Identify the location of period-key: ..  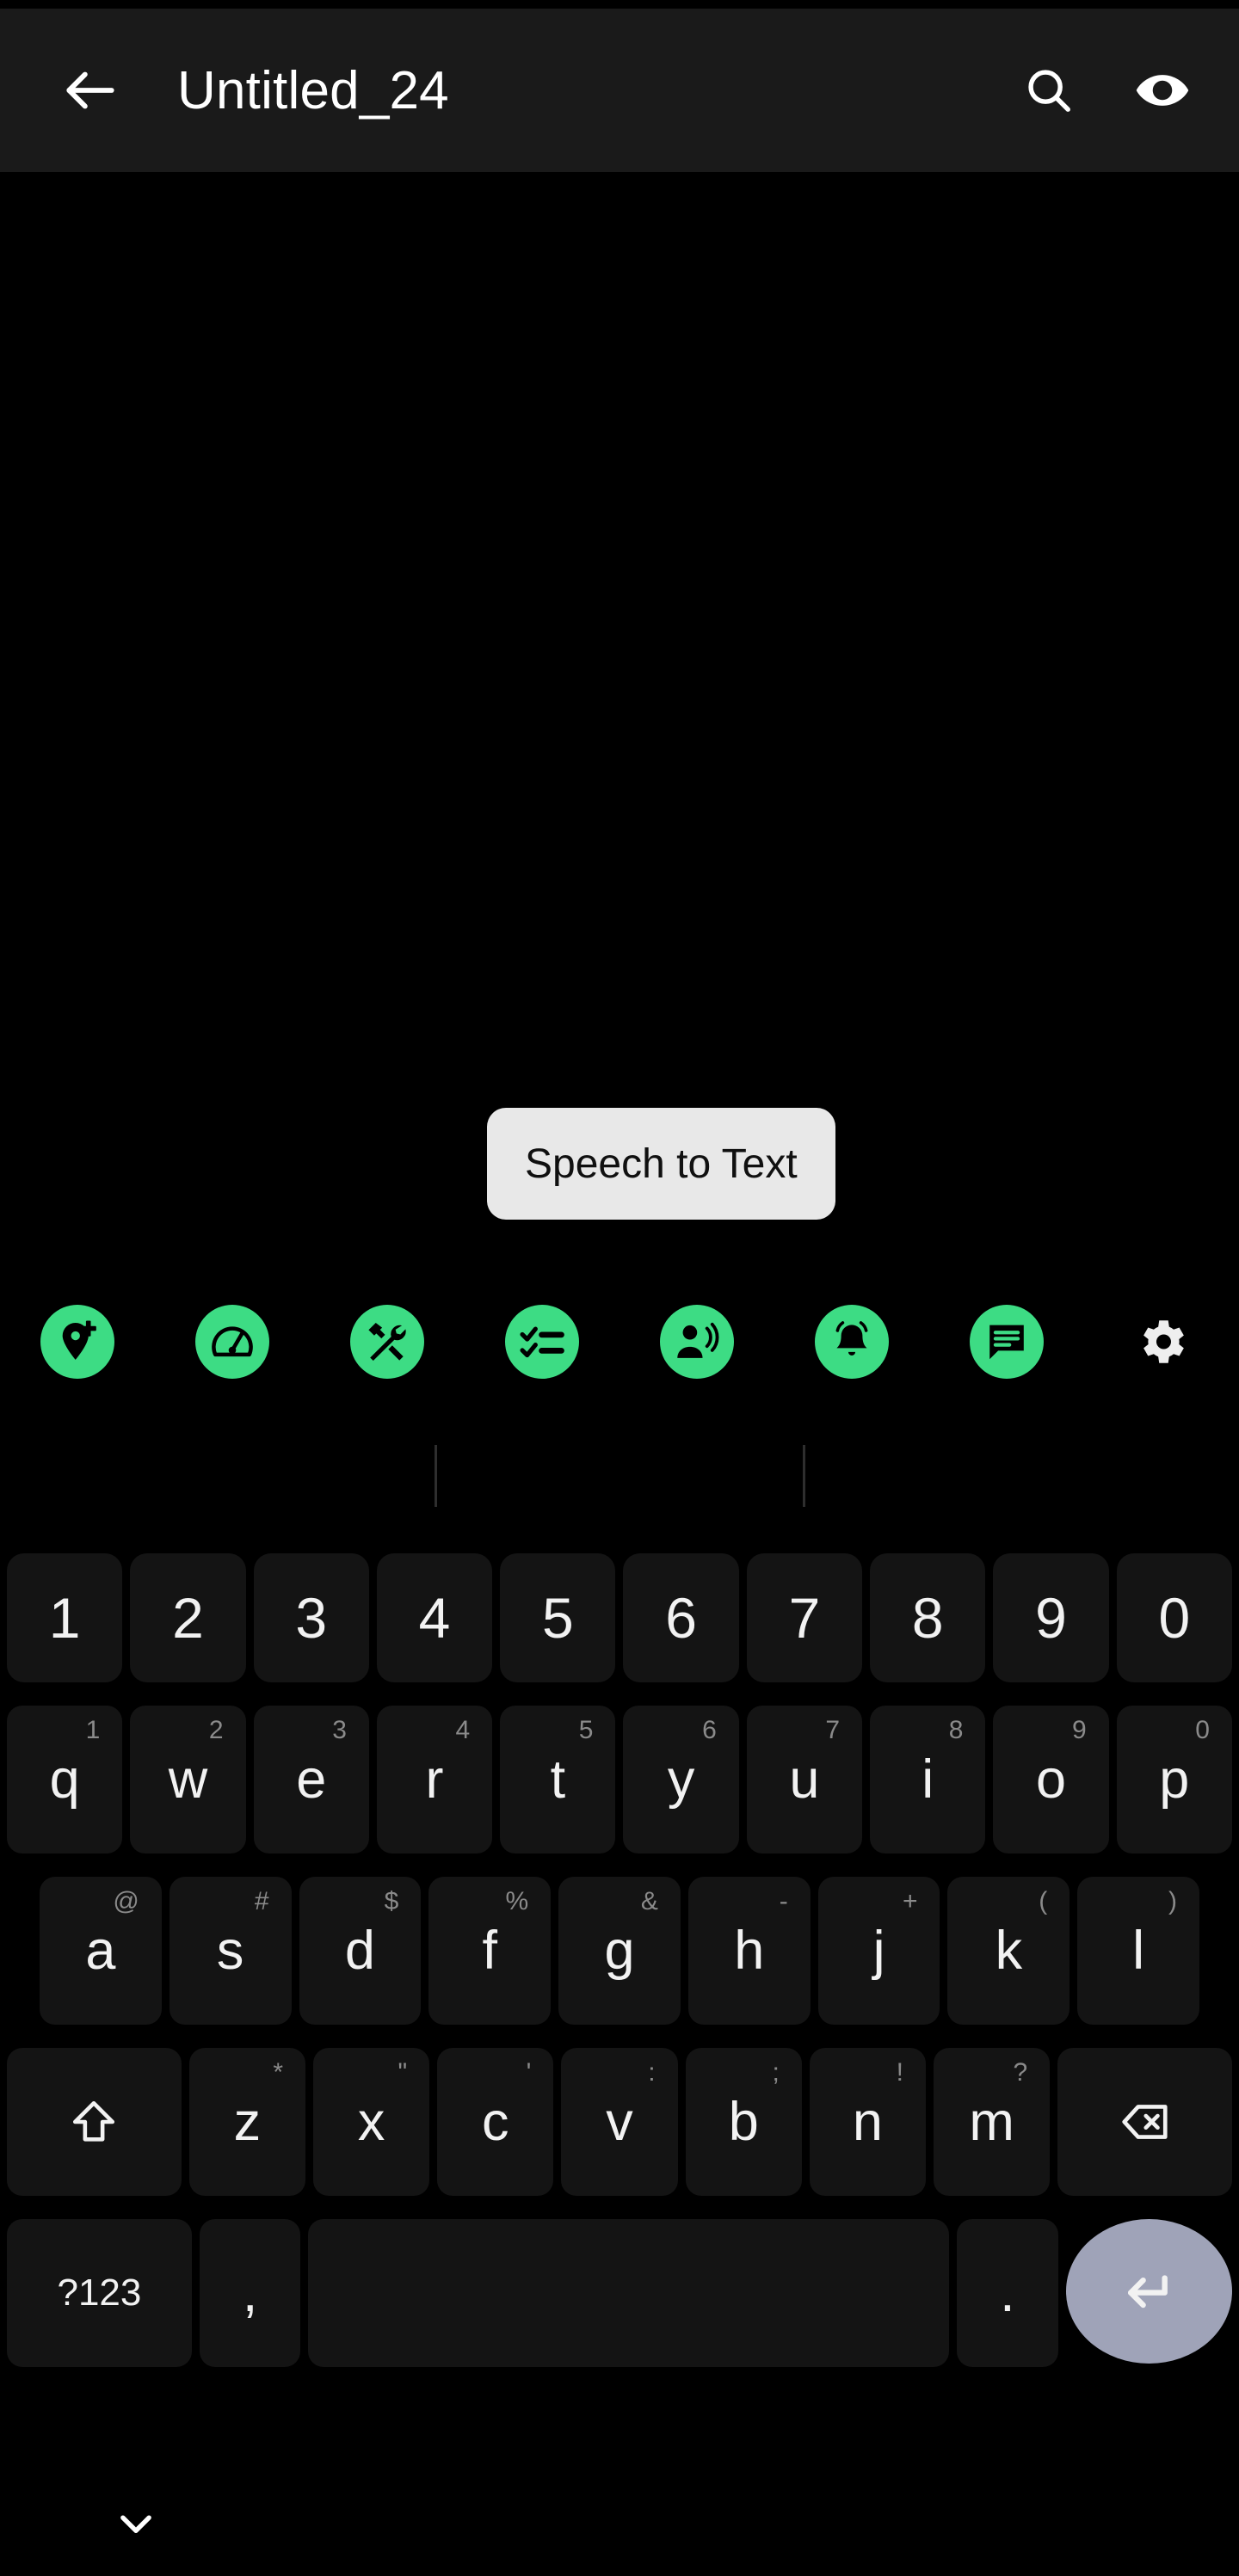
(1008, 2293).